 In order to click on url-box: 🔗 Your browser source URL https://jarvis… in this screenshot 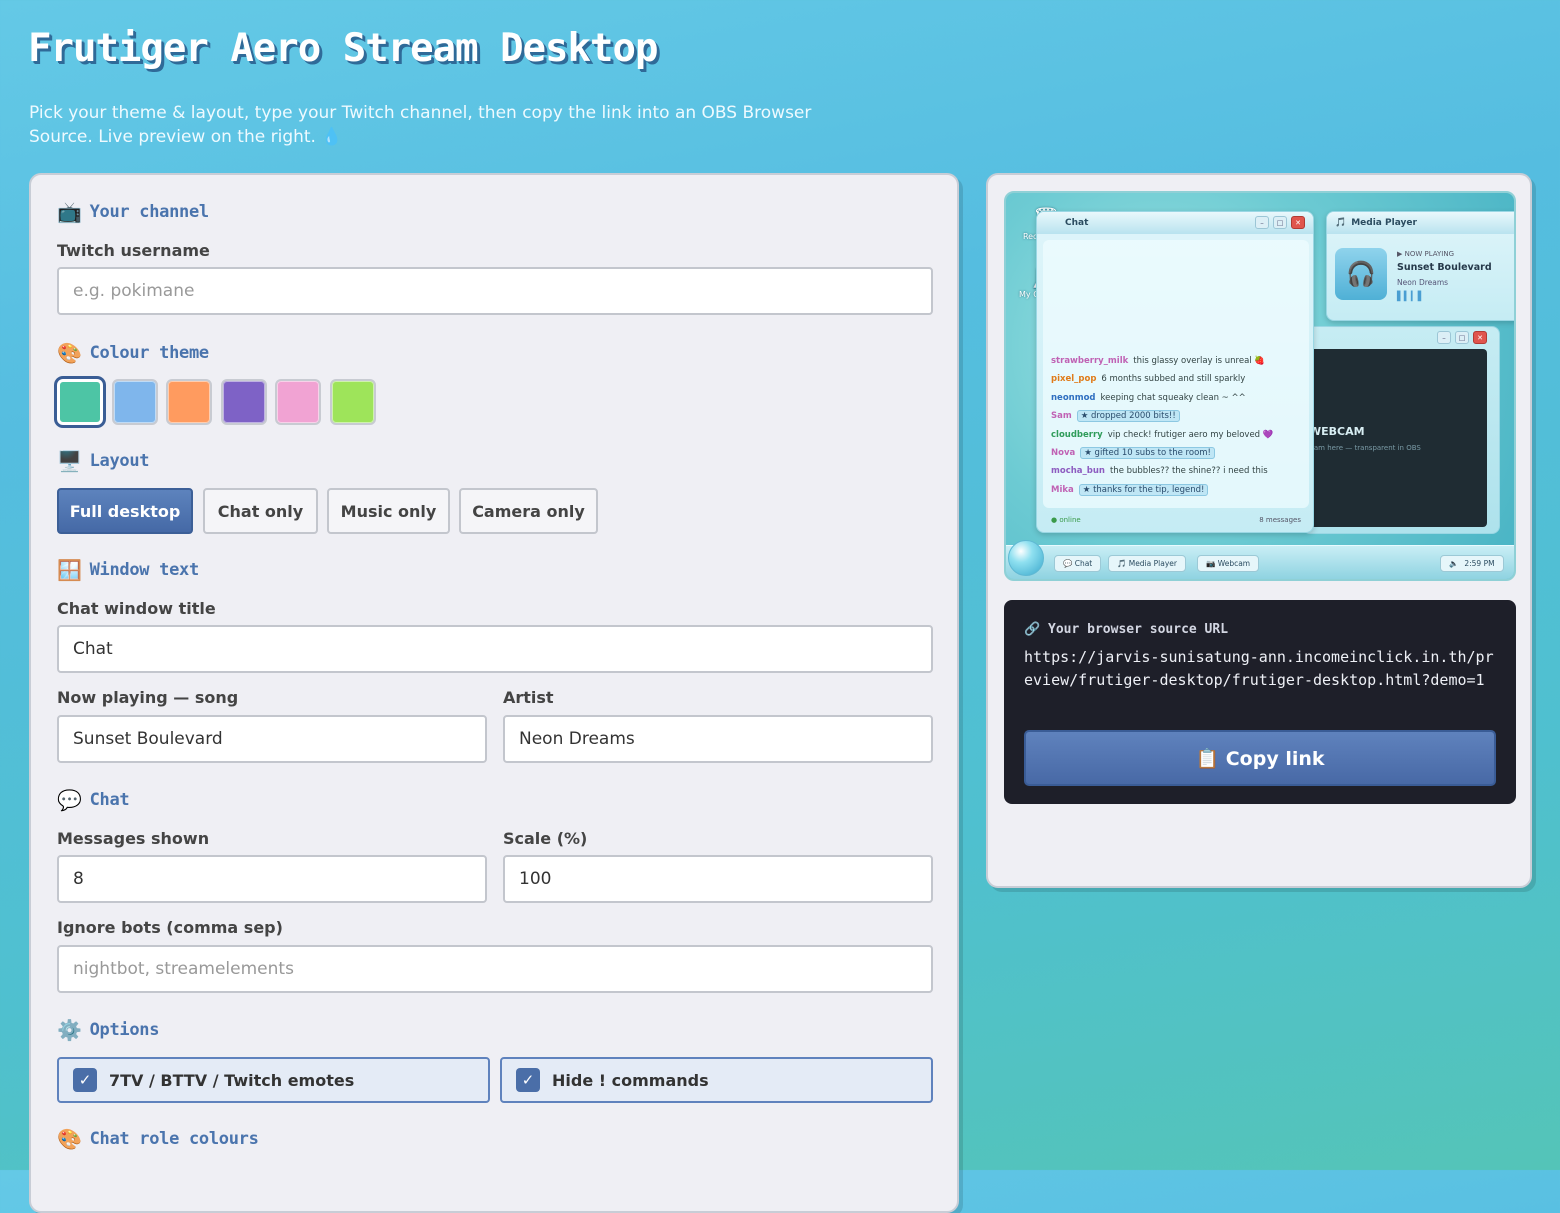, I will do `click(1260, 702)`.